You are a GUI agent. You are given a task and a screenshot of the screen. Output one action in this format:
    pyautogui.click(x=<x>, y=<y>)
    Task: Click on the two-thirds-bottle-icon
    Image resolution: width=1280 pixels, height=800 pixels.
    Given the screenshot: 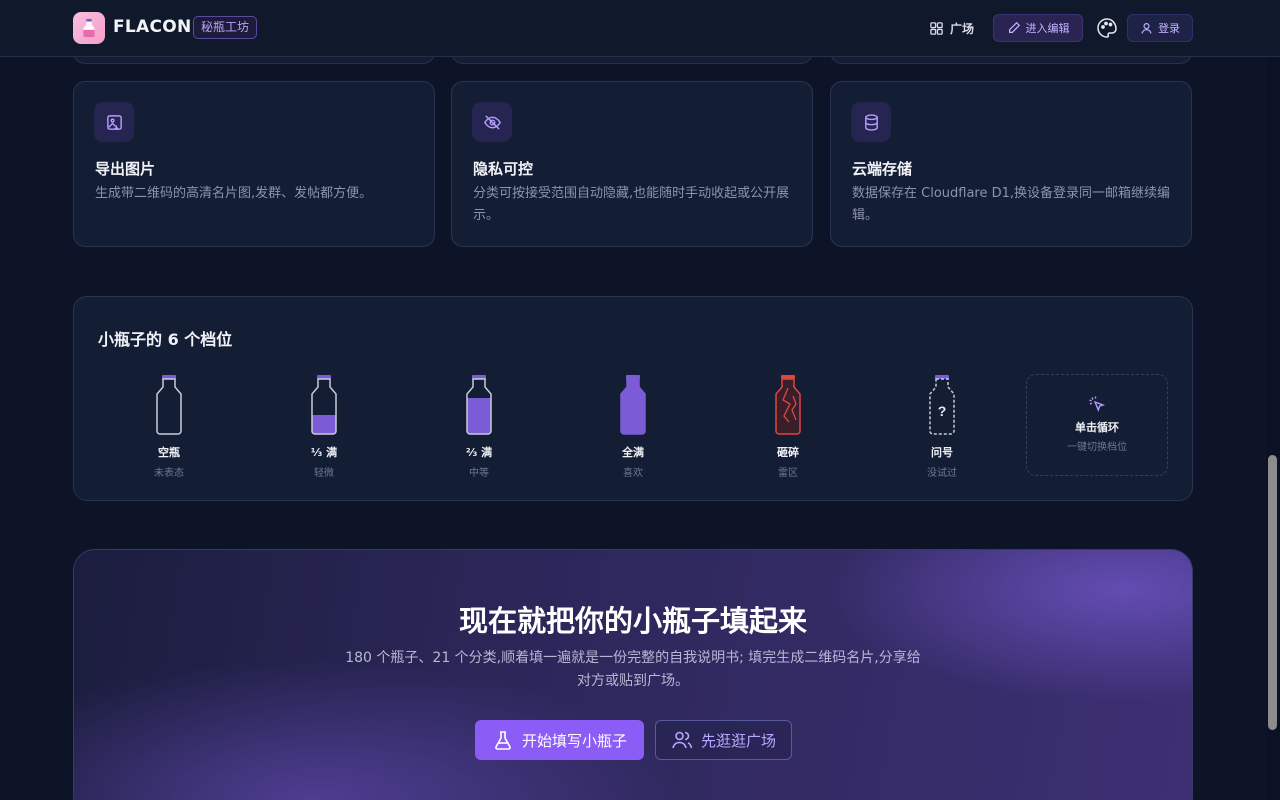 What is the action you would take?
    pyautogui.click(x=479, y=405)
    